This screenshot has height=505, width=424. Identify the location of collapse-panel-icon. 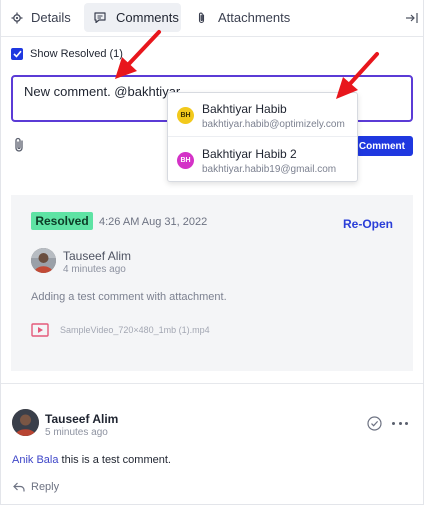
(412, 18).